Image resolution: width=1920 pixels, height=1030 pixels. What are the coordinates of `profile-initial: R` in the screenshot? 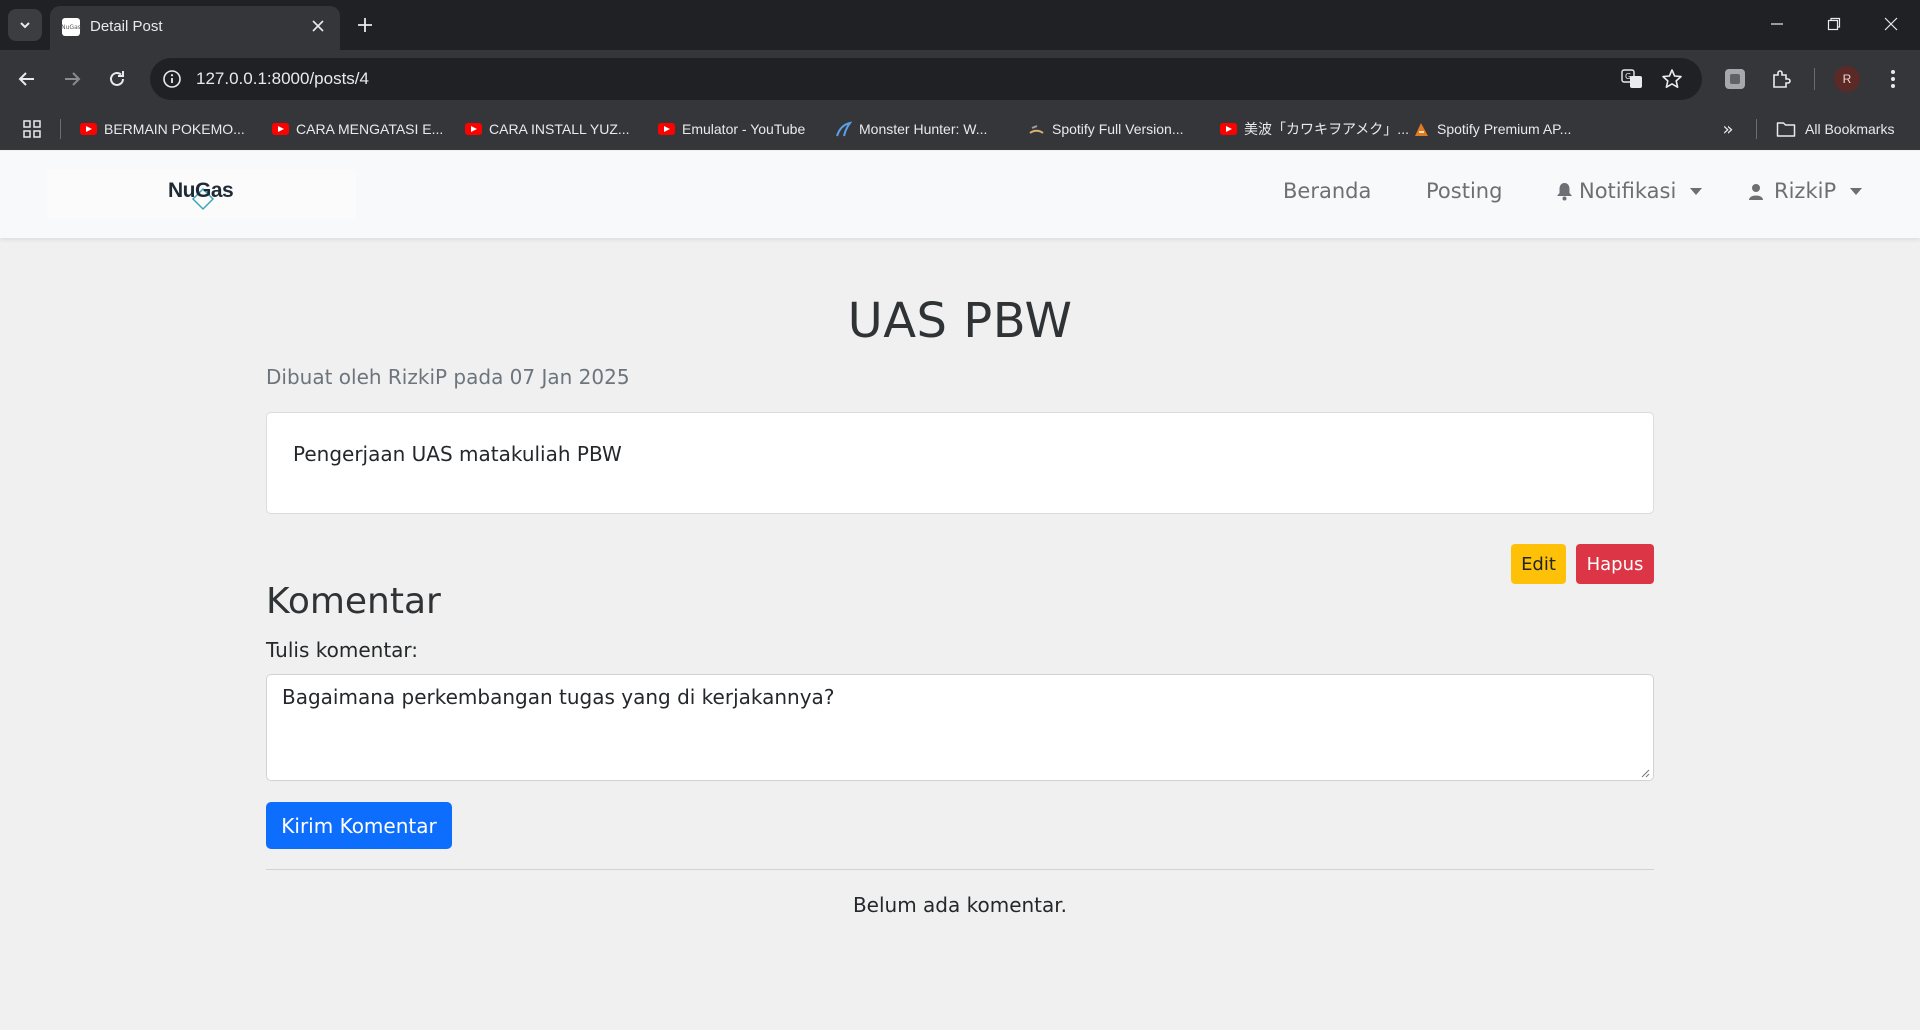 It's located at (1847, 79).